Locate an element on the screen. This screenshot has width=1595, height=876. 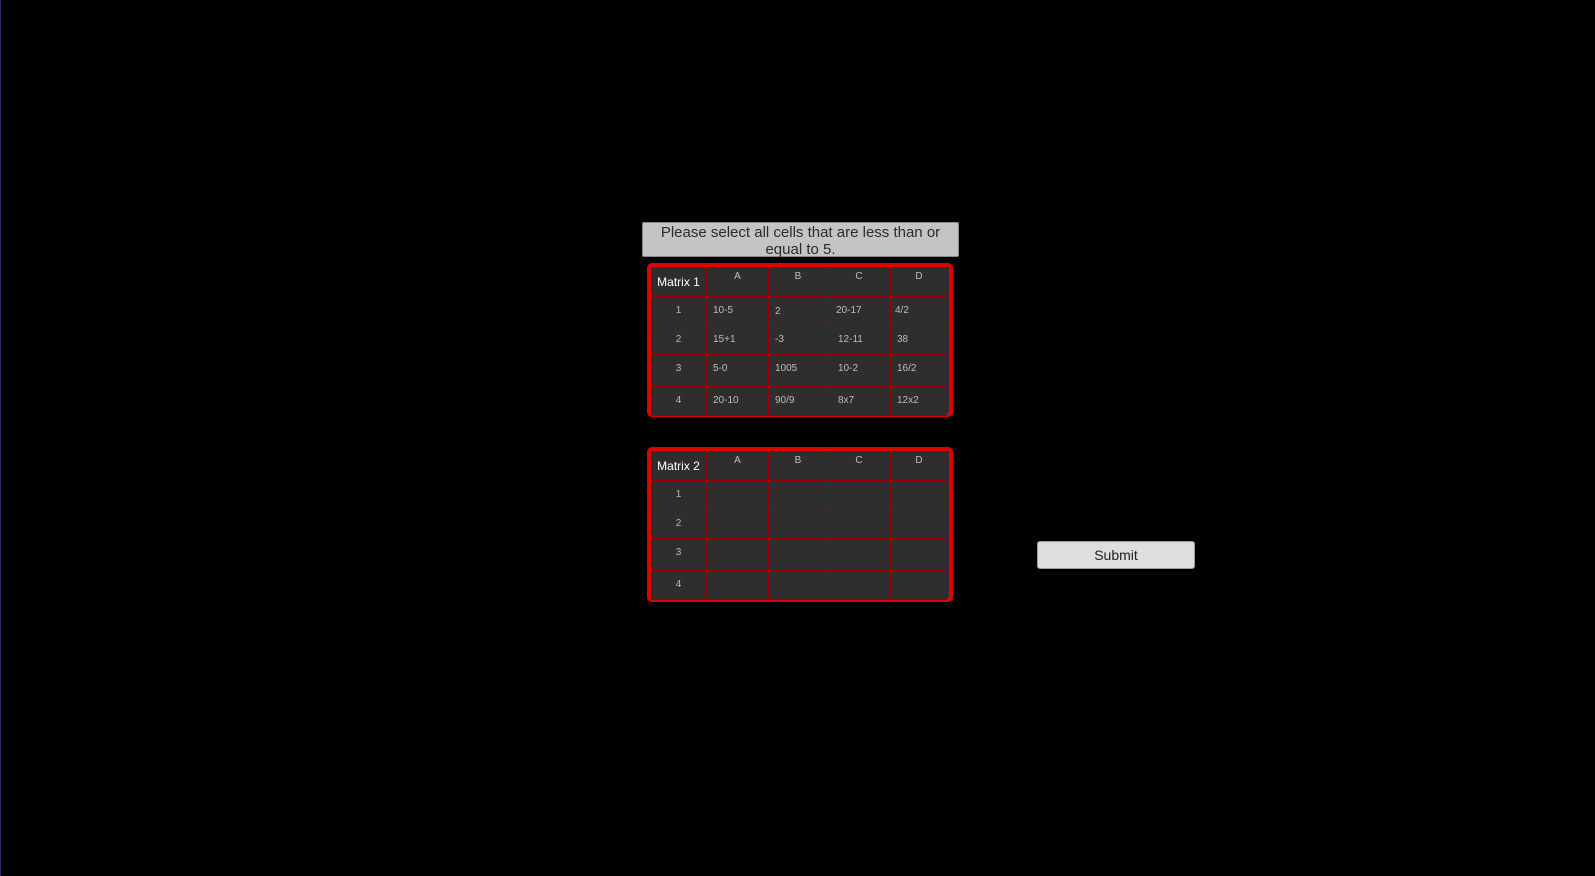
matrix-2-col-header-c: C is located at coordinates (859, 466).